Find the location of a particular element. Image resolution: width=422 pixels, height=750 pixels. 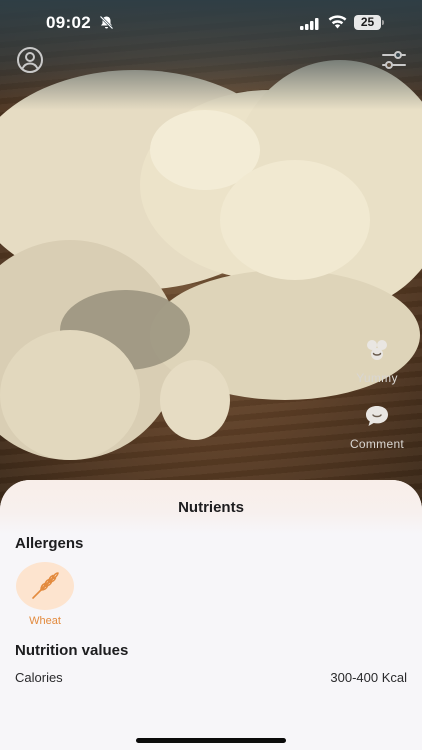

sheet-header: Nutrients is located at coordinates (211, 507).